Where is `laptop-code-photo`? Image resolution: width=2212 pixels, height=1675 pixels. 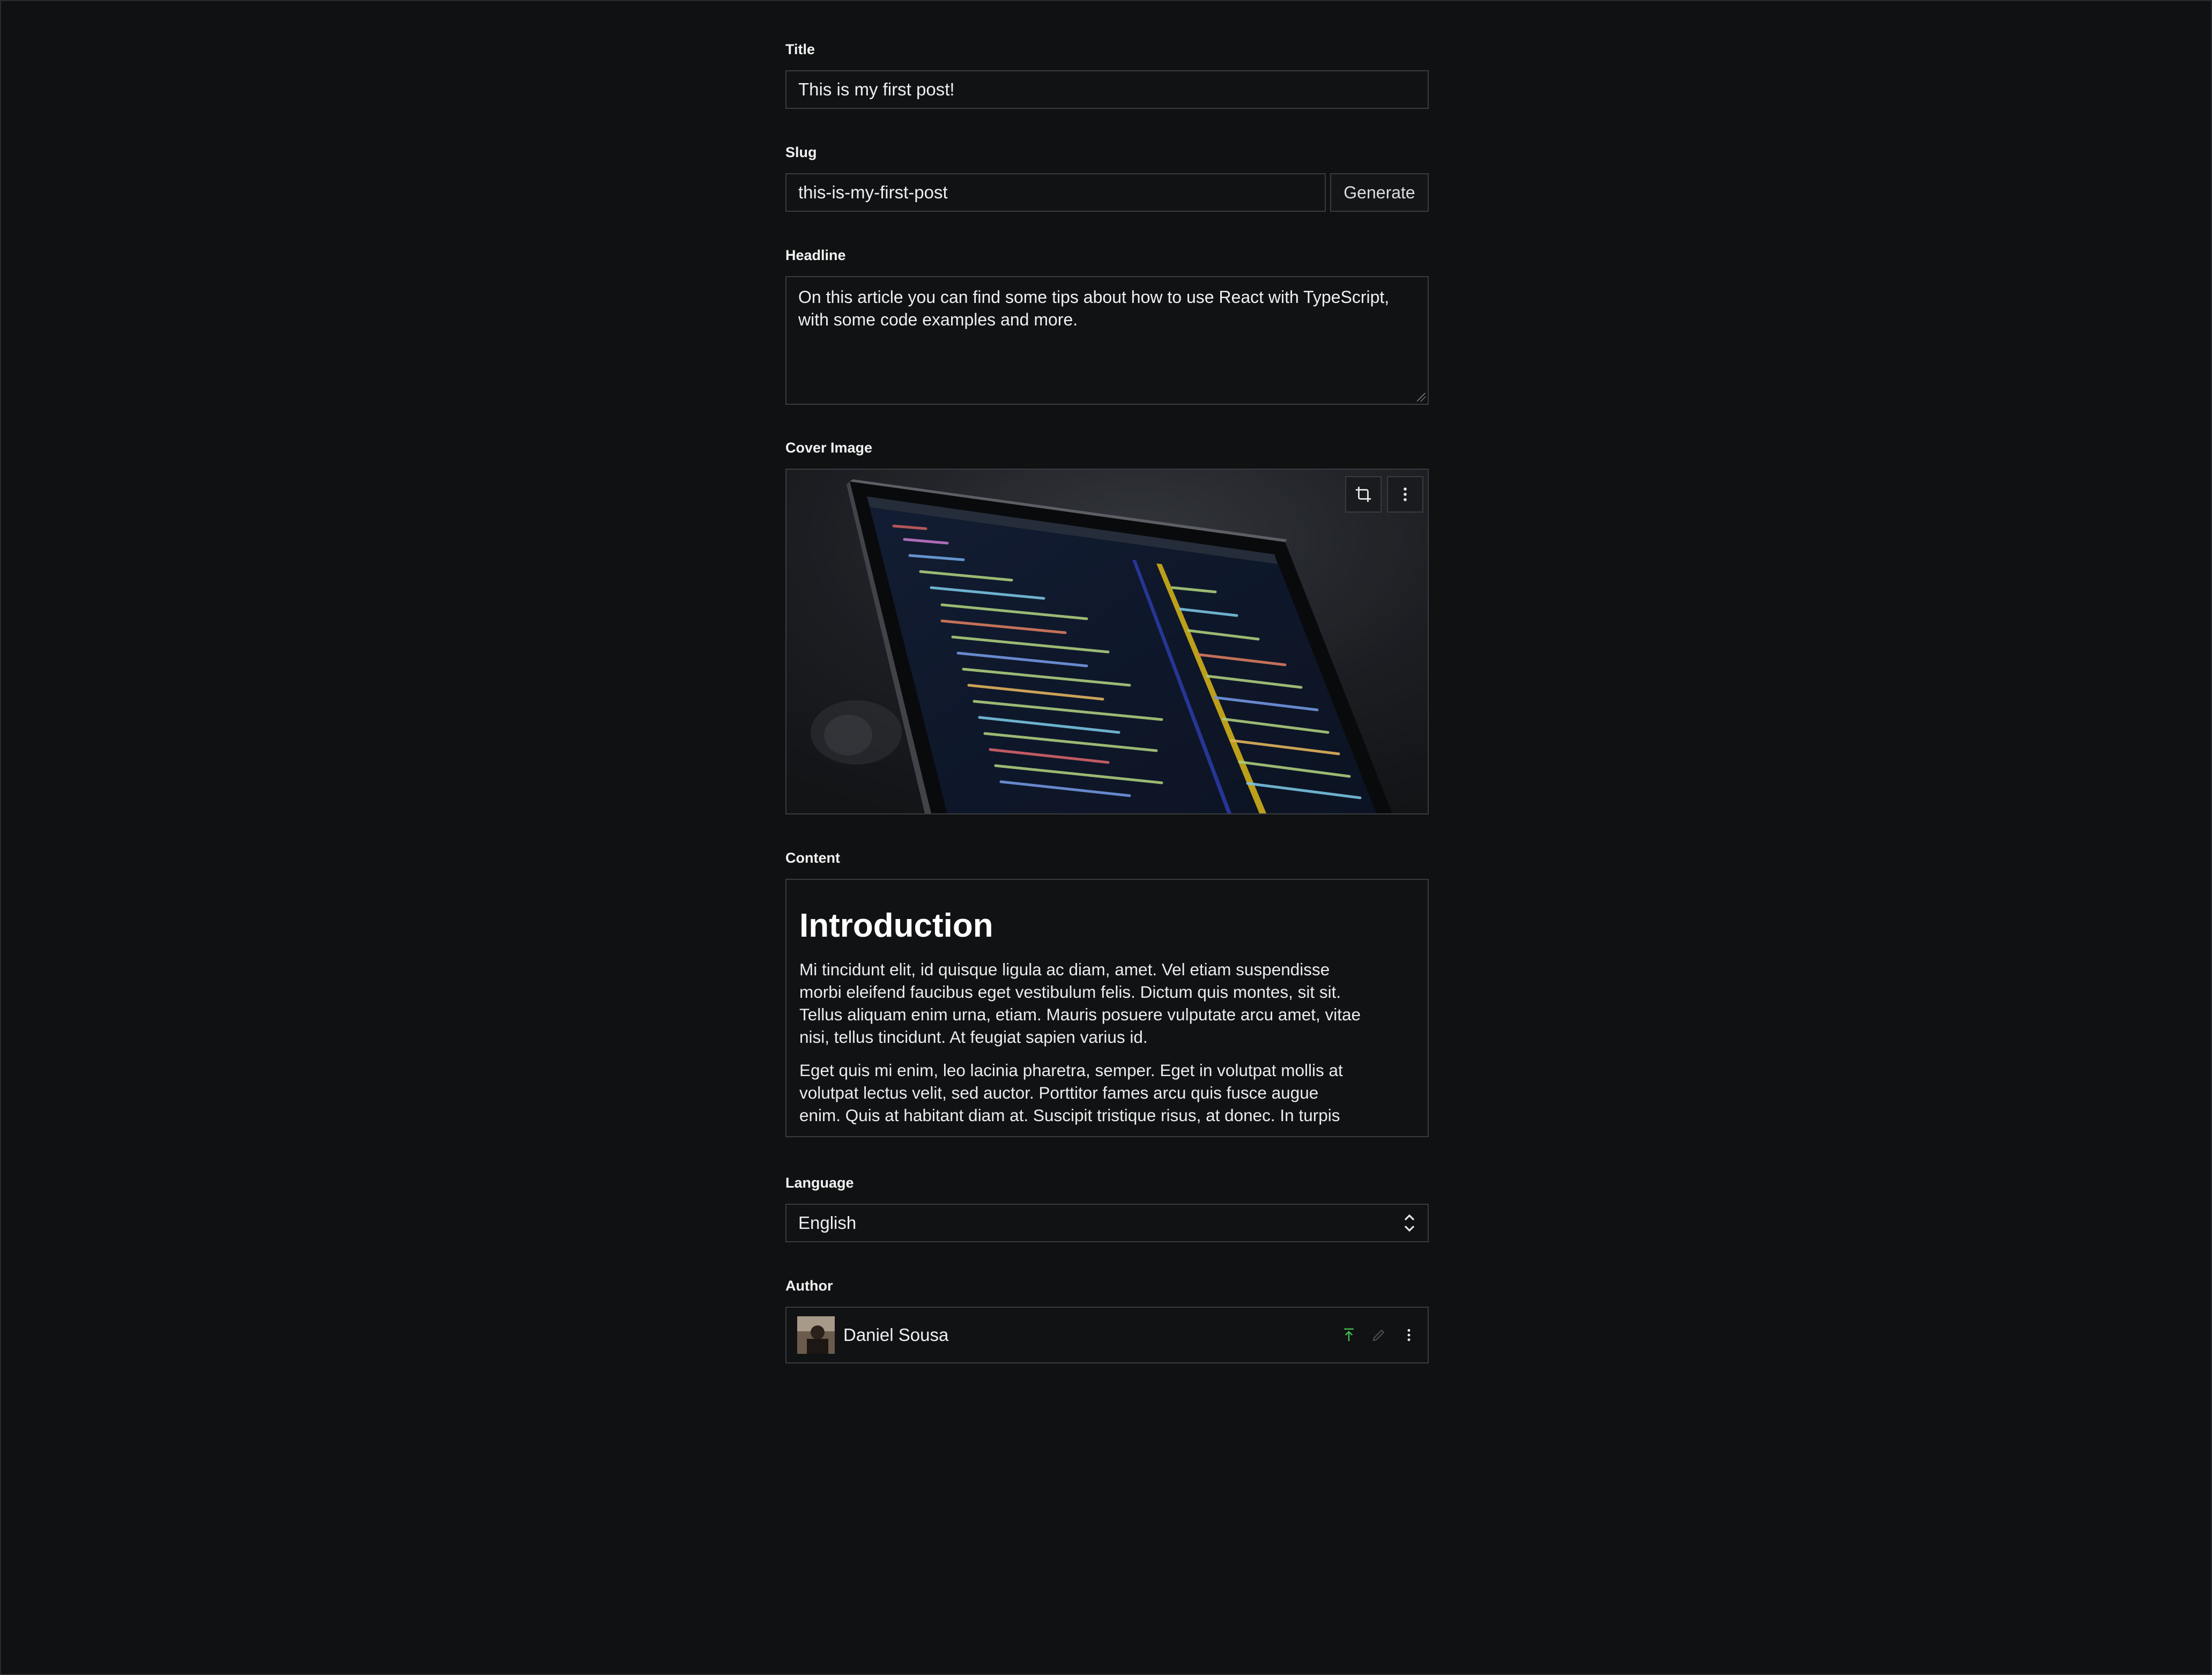
laptop-code-photo is located at coordinates (1107, 641).